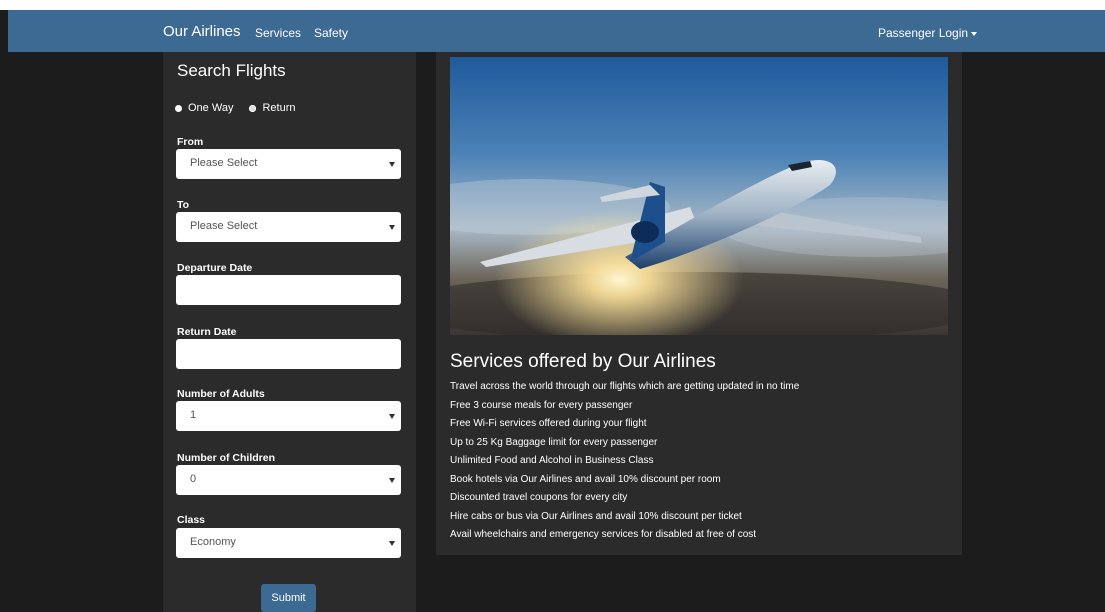 This screenshot has width=1105, height=612. Describe the element at coordinates (974, 33) in the screenshot. I see `dropdown-caret-icon` at that location.